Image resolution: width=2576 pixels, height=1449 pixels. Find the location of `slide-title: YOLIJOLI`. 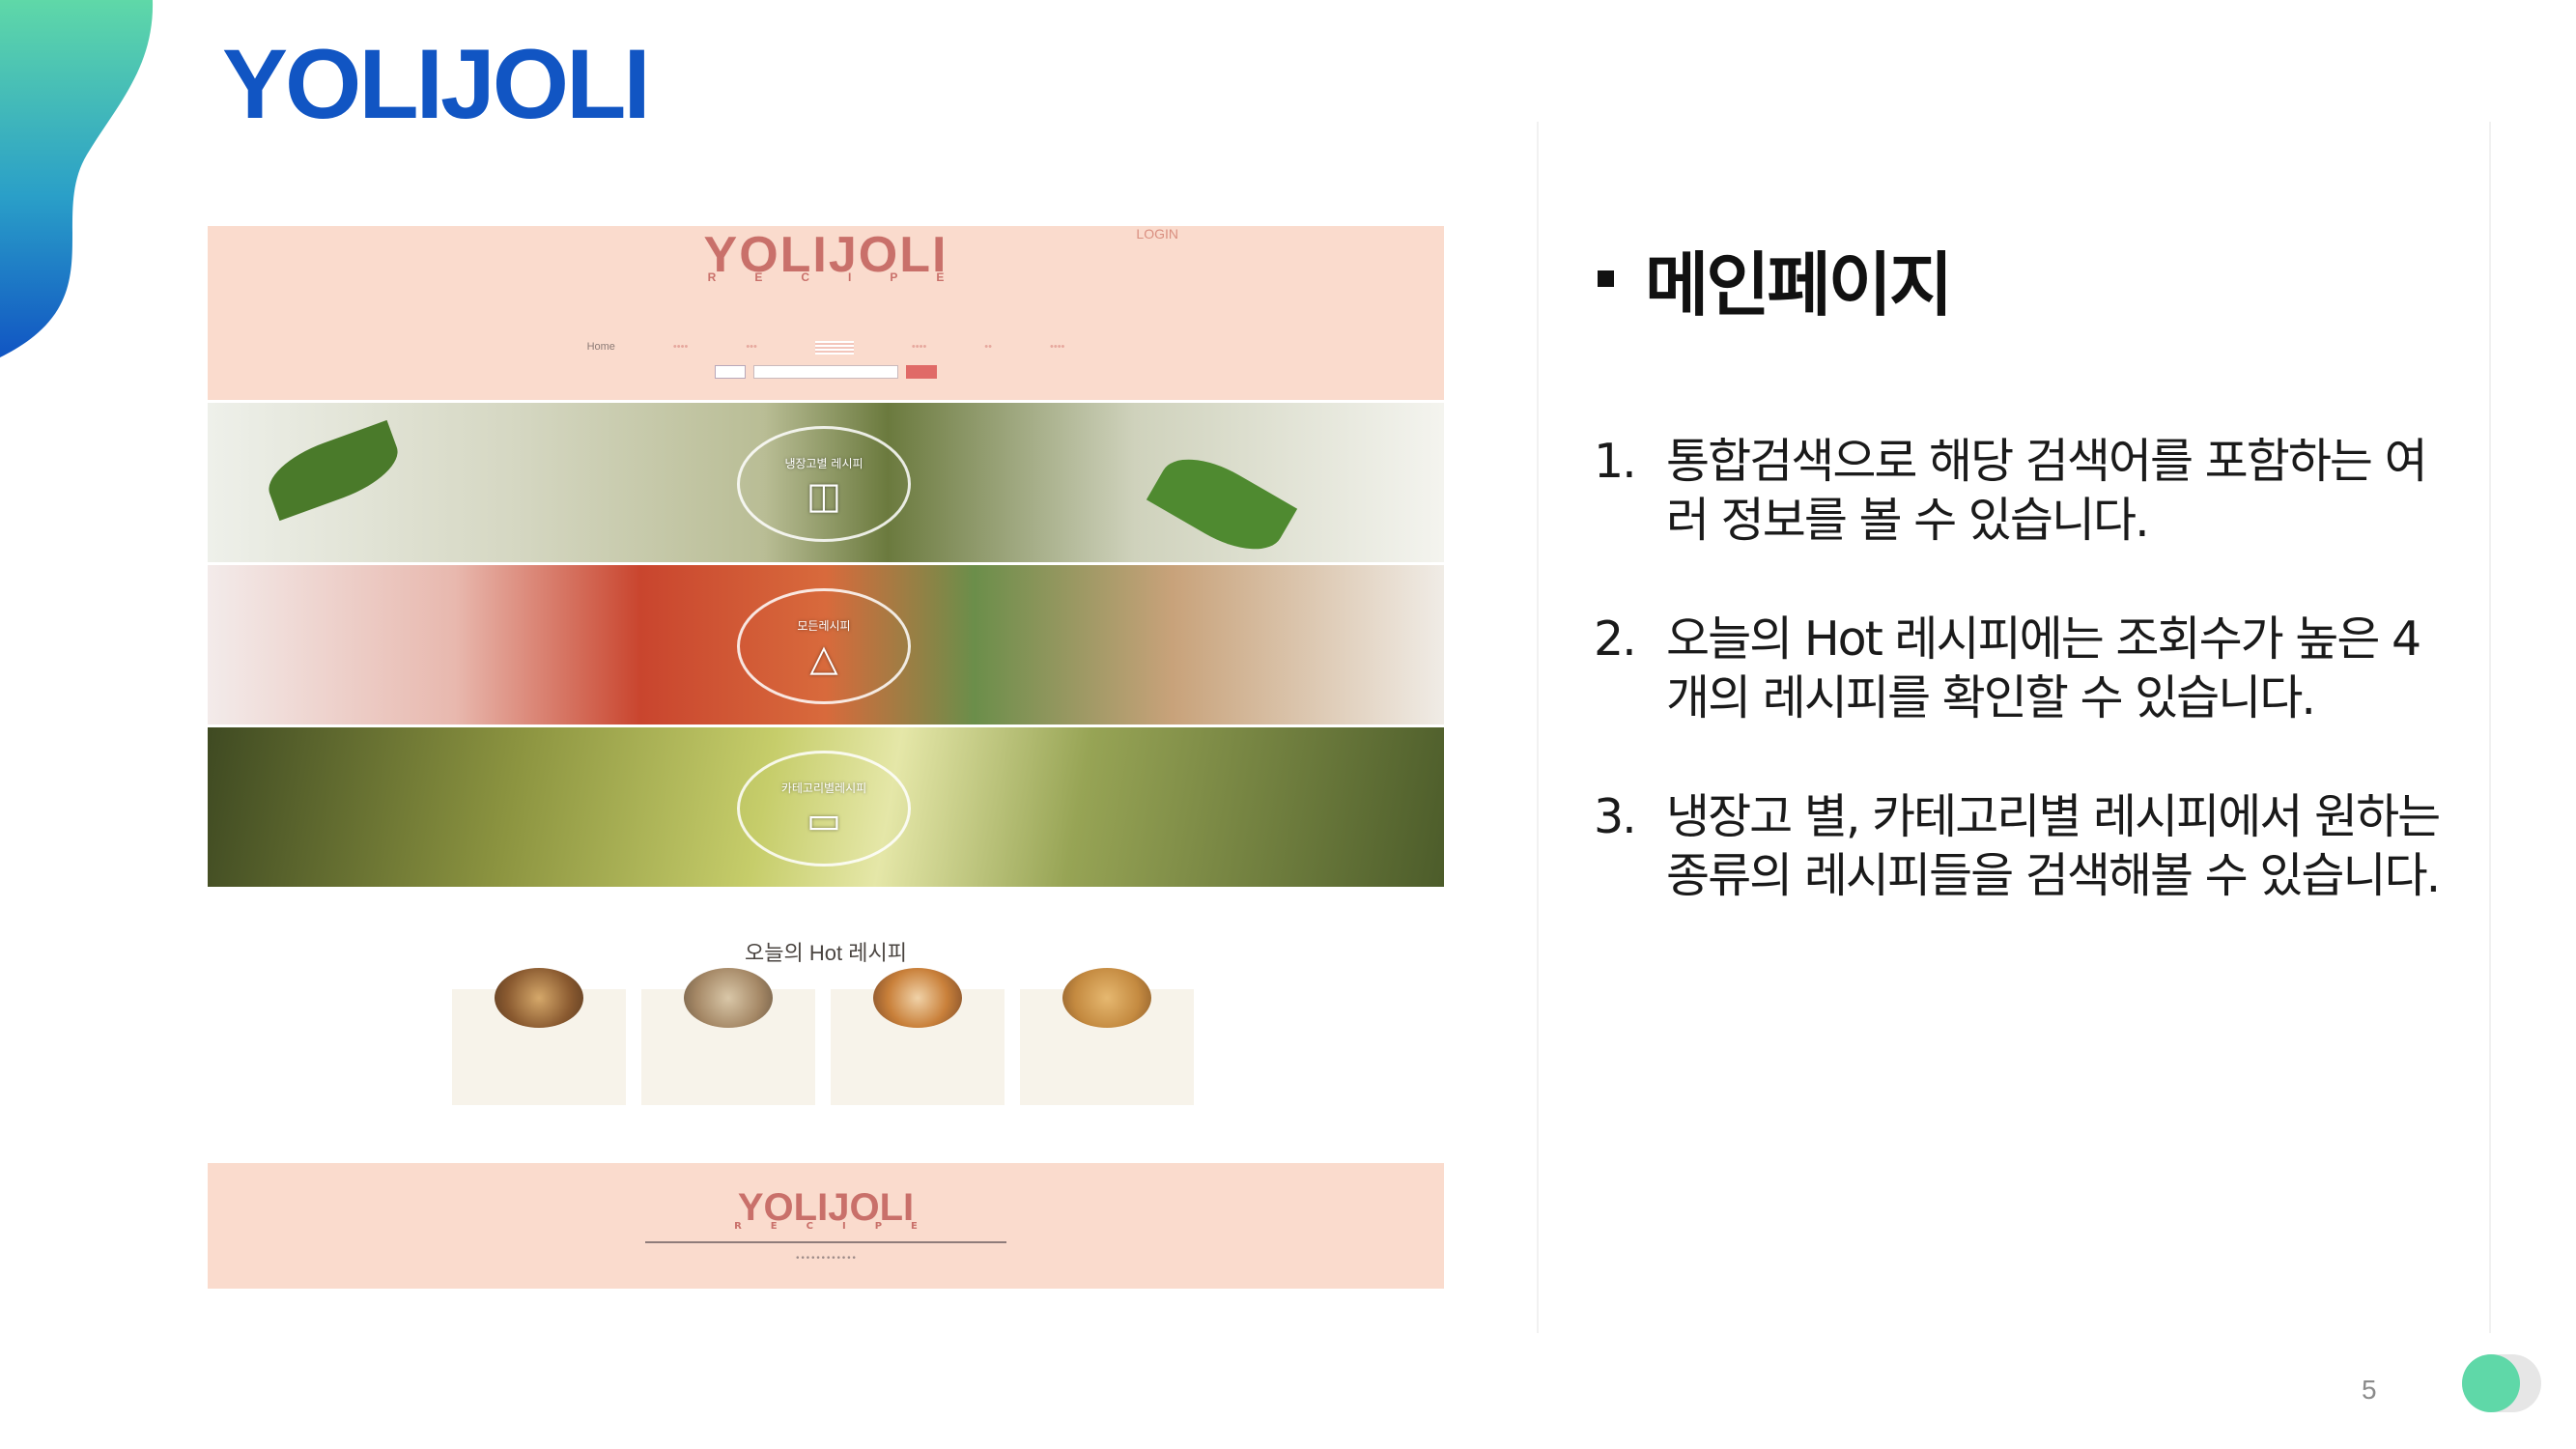

slide-title: YOLIJOLI is located at coordinates (436, 84).